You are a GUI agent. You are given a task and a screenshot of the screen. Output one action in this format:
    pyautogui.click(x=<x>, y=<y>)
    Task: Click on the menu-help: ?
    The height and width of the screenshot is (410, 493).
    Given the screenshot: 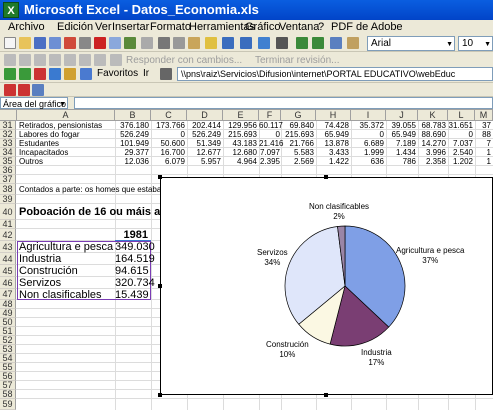 What is the action you would take?
    pyautogui.click(x=321, y=27)
    